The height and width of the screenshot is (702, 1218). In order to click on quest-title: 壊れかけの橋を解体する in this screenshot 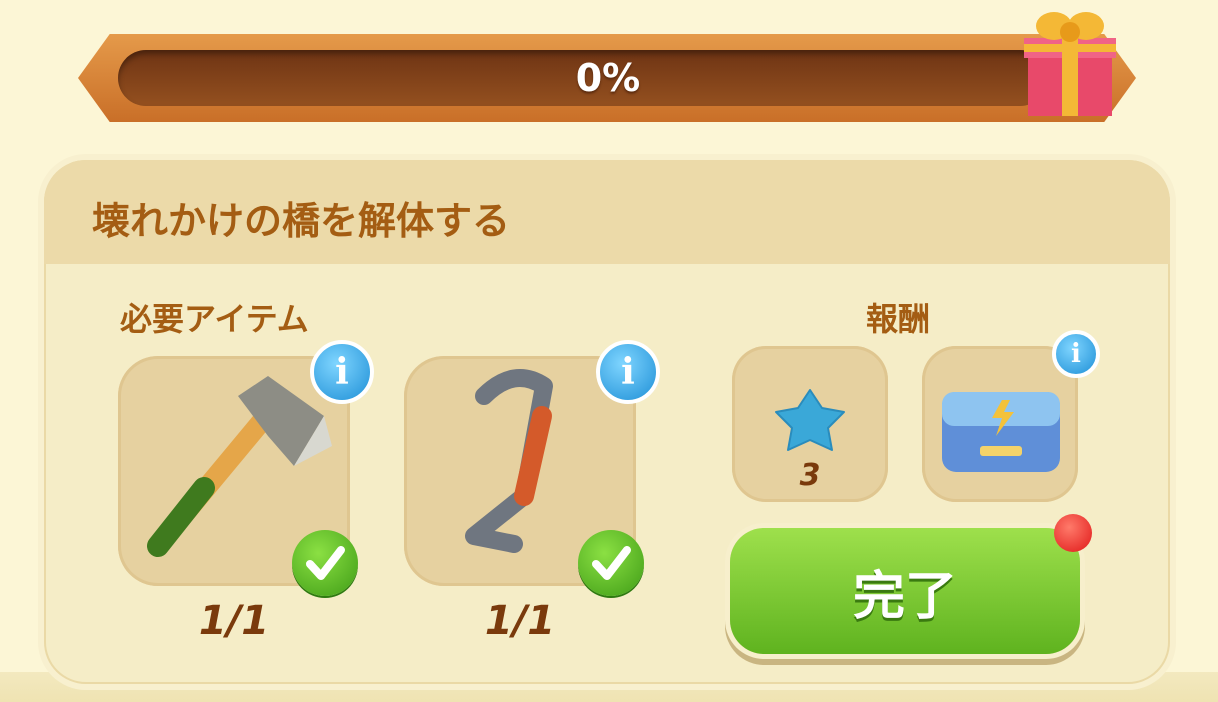, I will do `click(301, 221)`.